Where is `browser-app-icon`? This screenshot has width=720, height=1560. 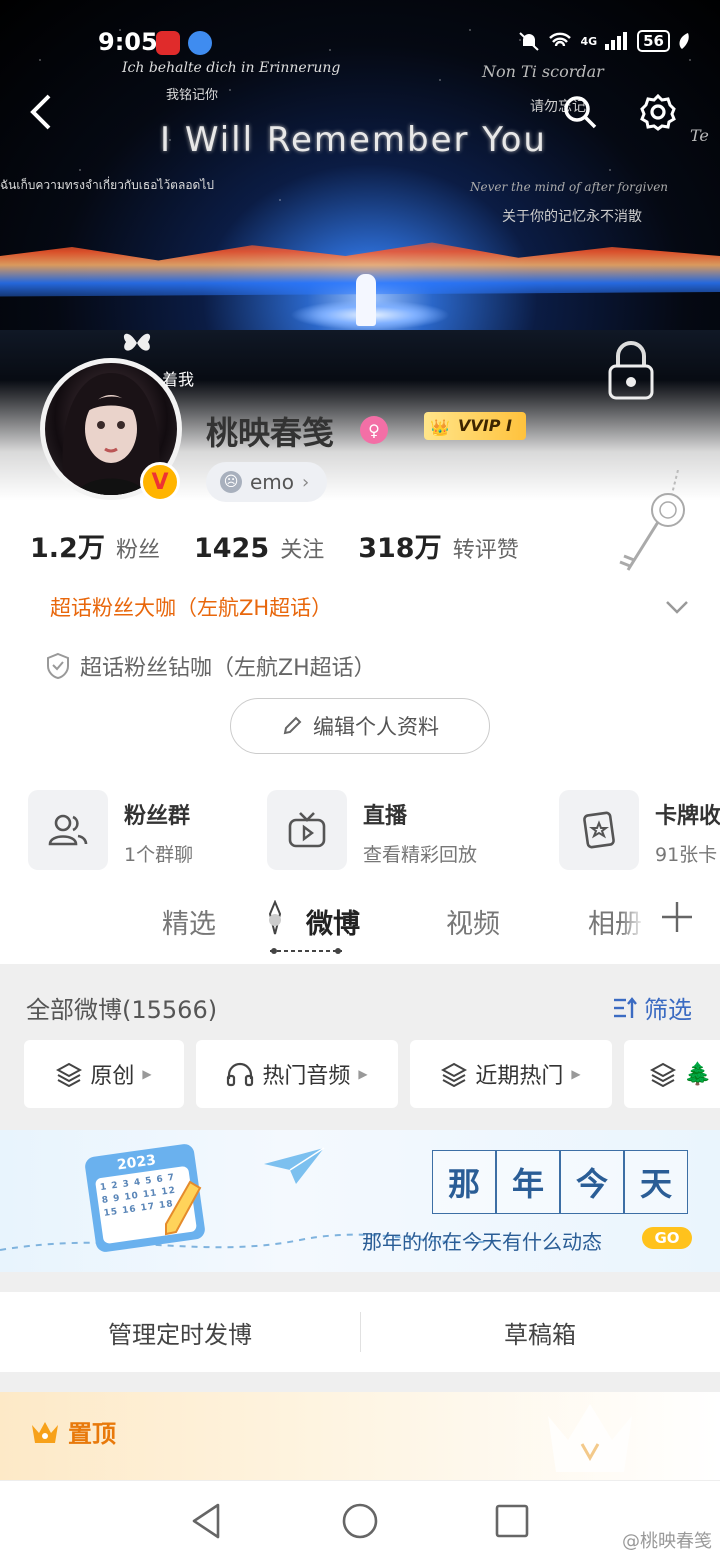 browser-app-icon is located at coordinates (200, 43).